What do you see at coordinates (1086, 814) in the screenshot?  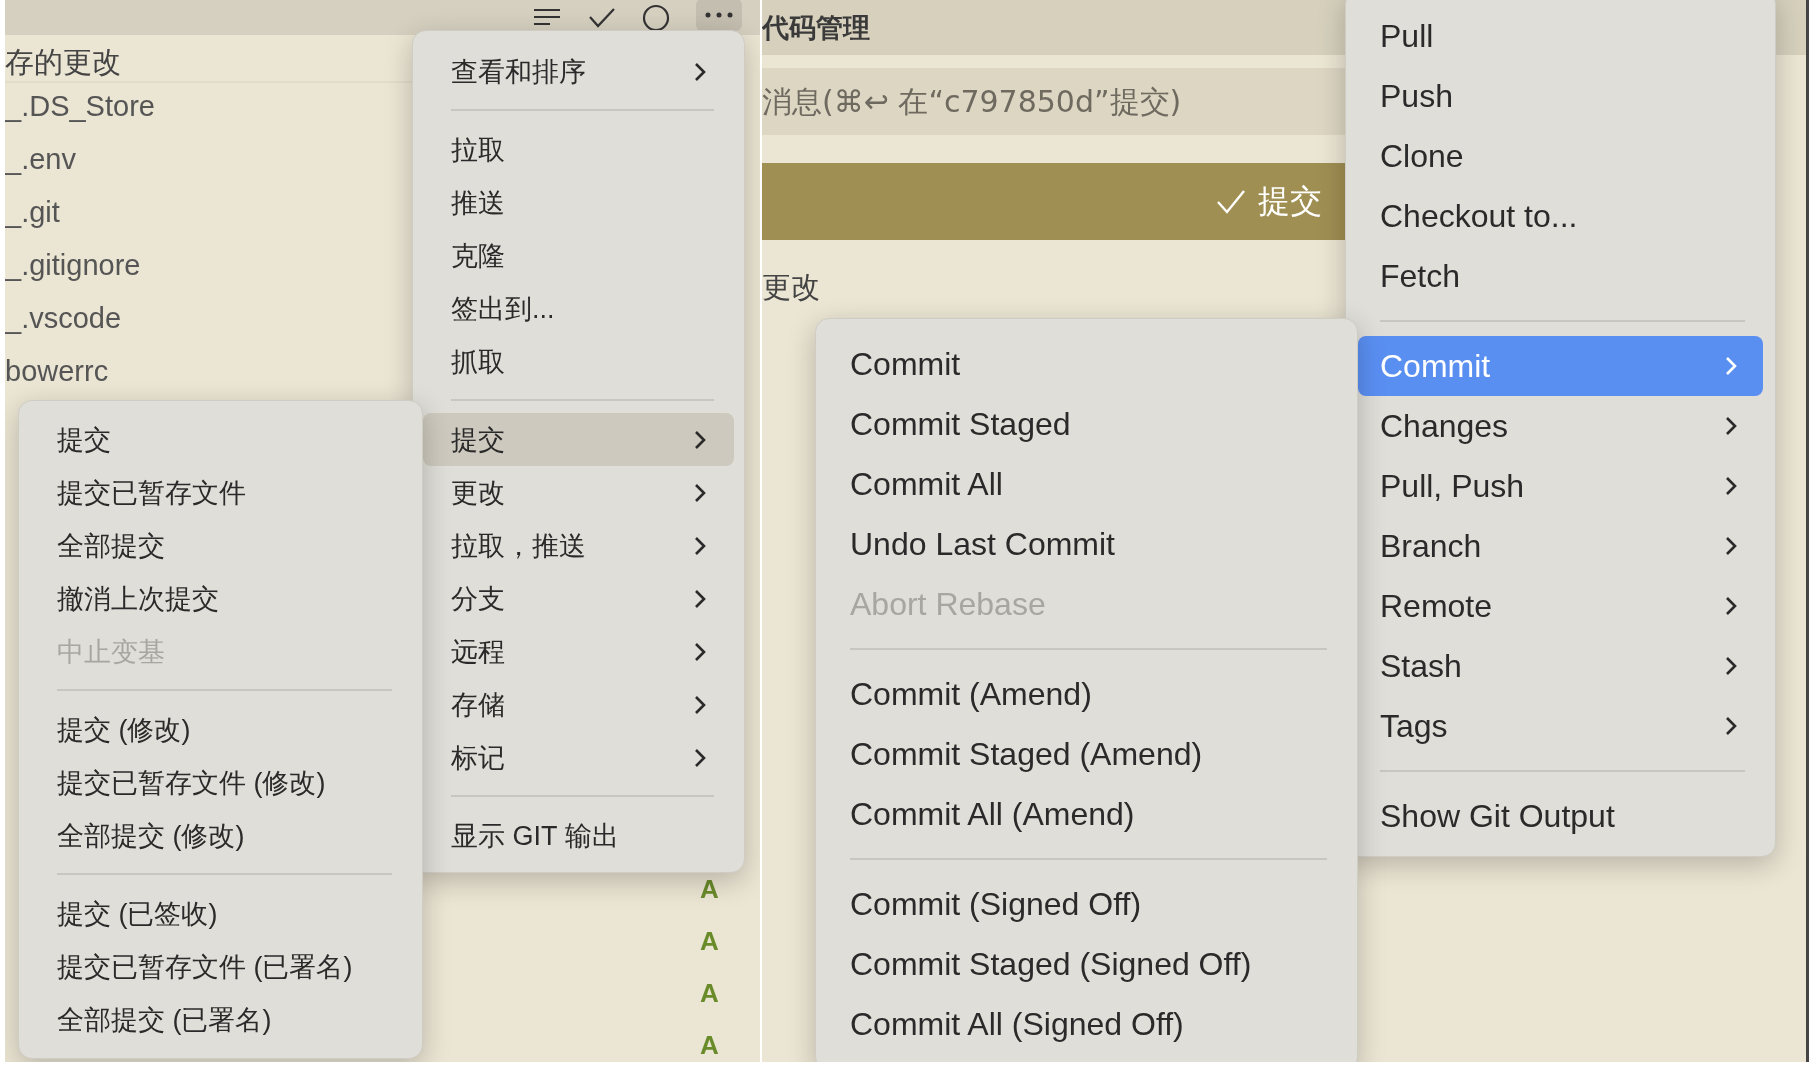 I see `menu-item: Commit All (Amend)` at bounding box center [1086, 814].